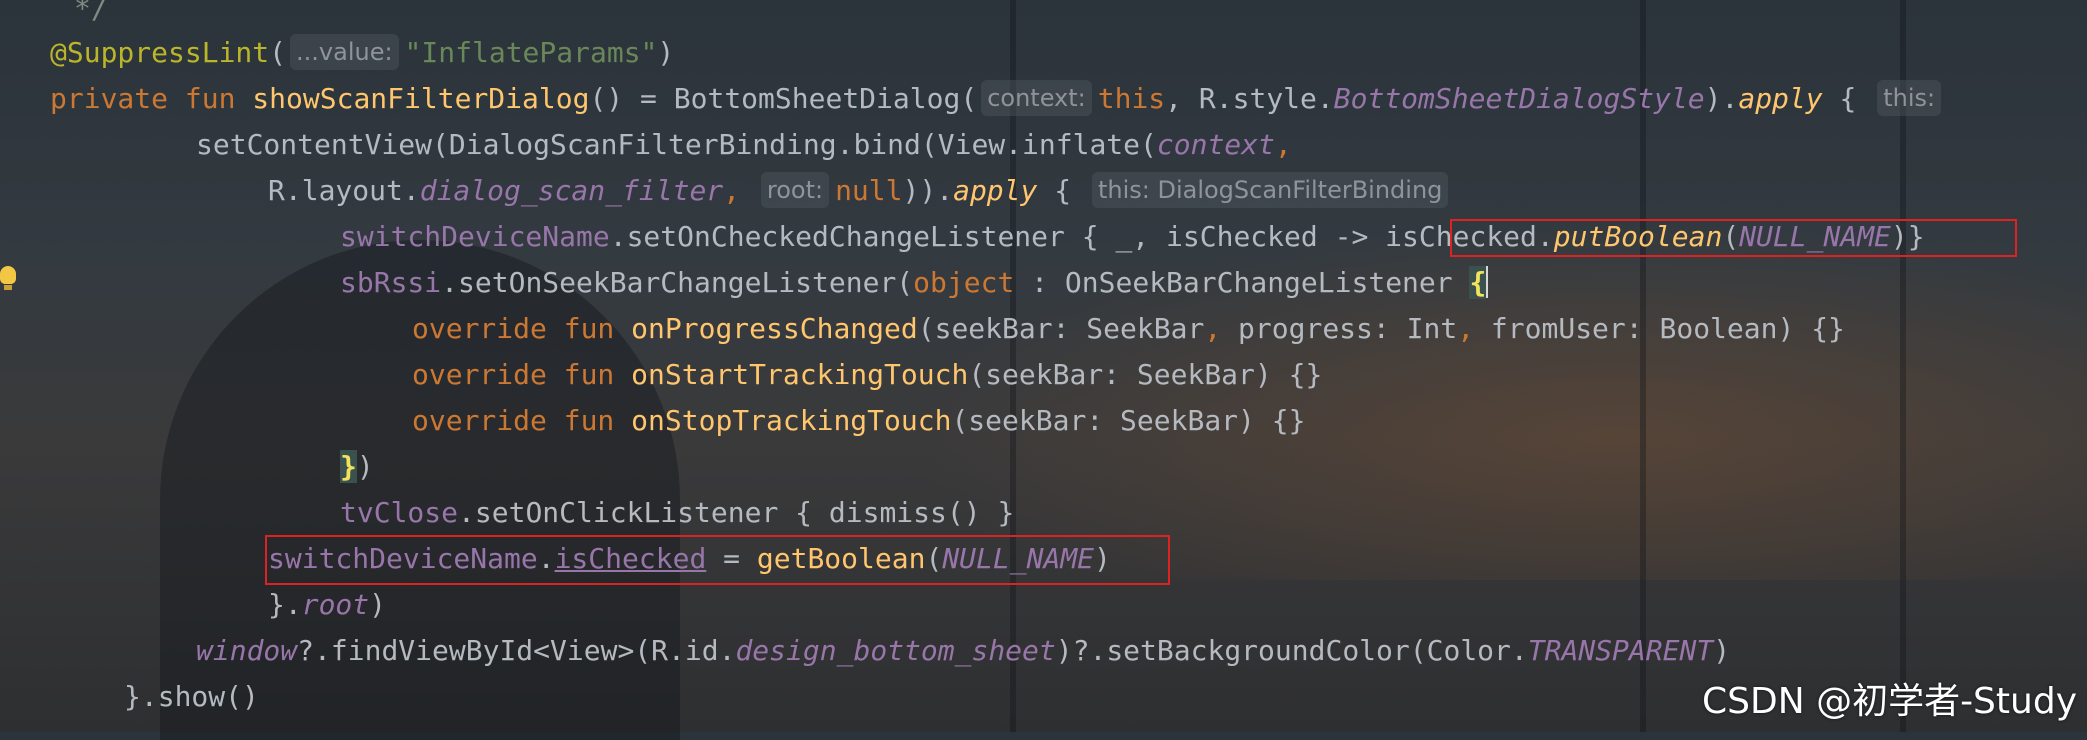 The image size is (2087, 740). Describe the element at coordinates (1036, 98) in the screenshot. I see `inlay-hint: context:` at that location.